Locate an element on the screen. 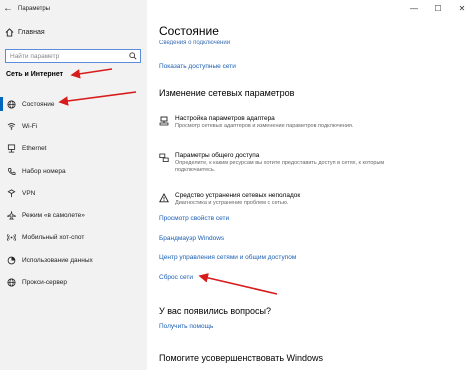  sidebar-item-home: Главная is located at coordinates (73, 32).